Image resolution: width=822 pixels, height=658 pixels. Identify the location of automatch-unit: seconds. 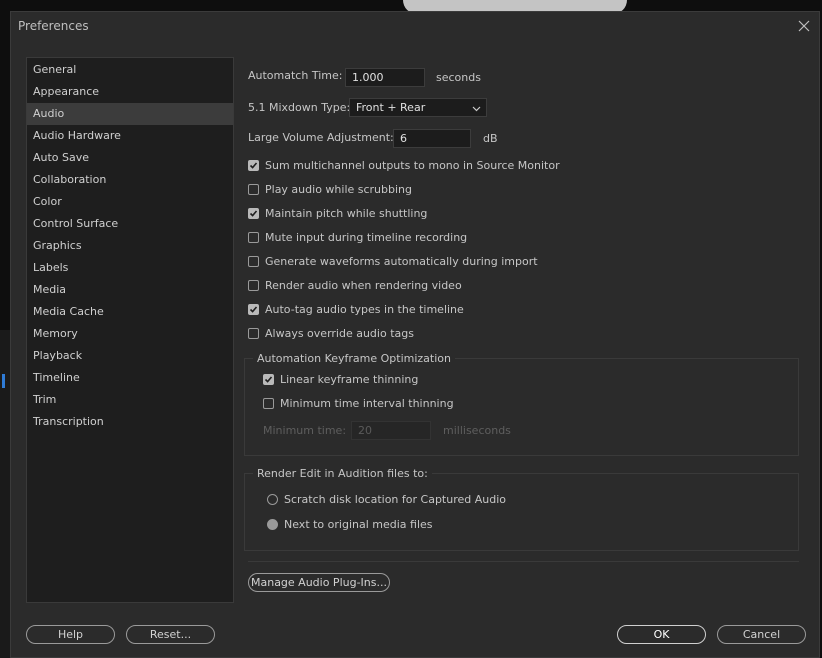
(458, 77).